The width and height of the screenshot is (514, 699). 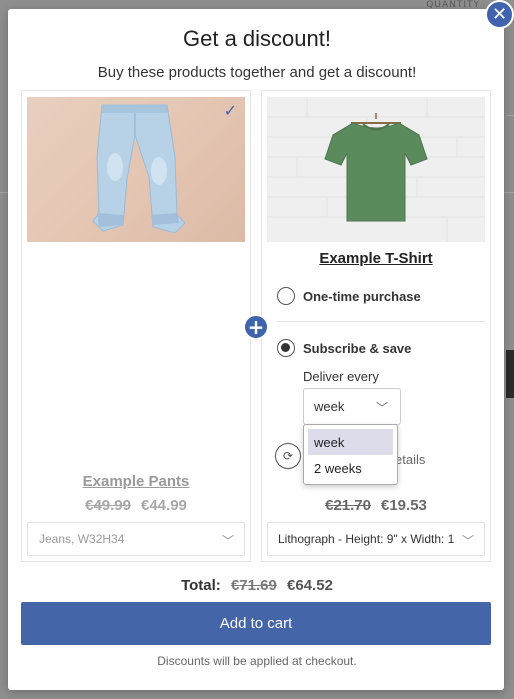 I want to click on add-to-cart-button: Add to cart, so click(x=256, y=623).